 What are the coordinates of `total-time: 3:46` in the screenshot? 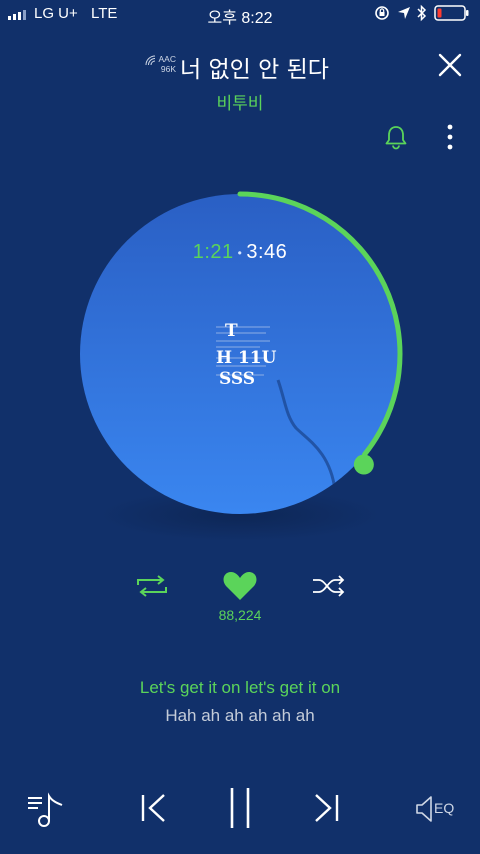 It's located at (267, 252).